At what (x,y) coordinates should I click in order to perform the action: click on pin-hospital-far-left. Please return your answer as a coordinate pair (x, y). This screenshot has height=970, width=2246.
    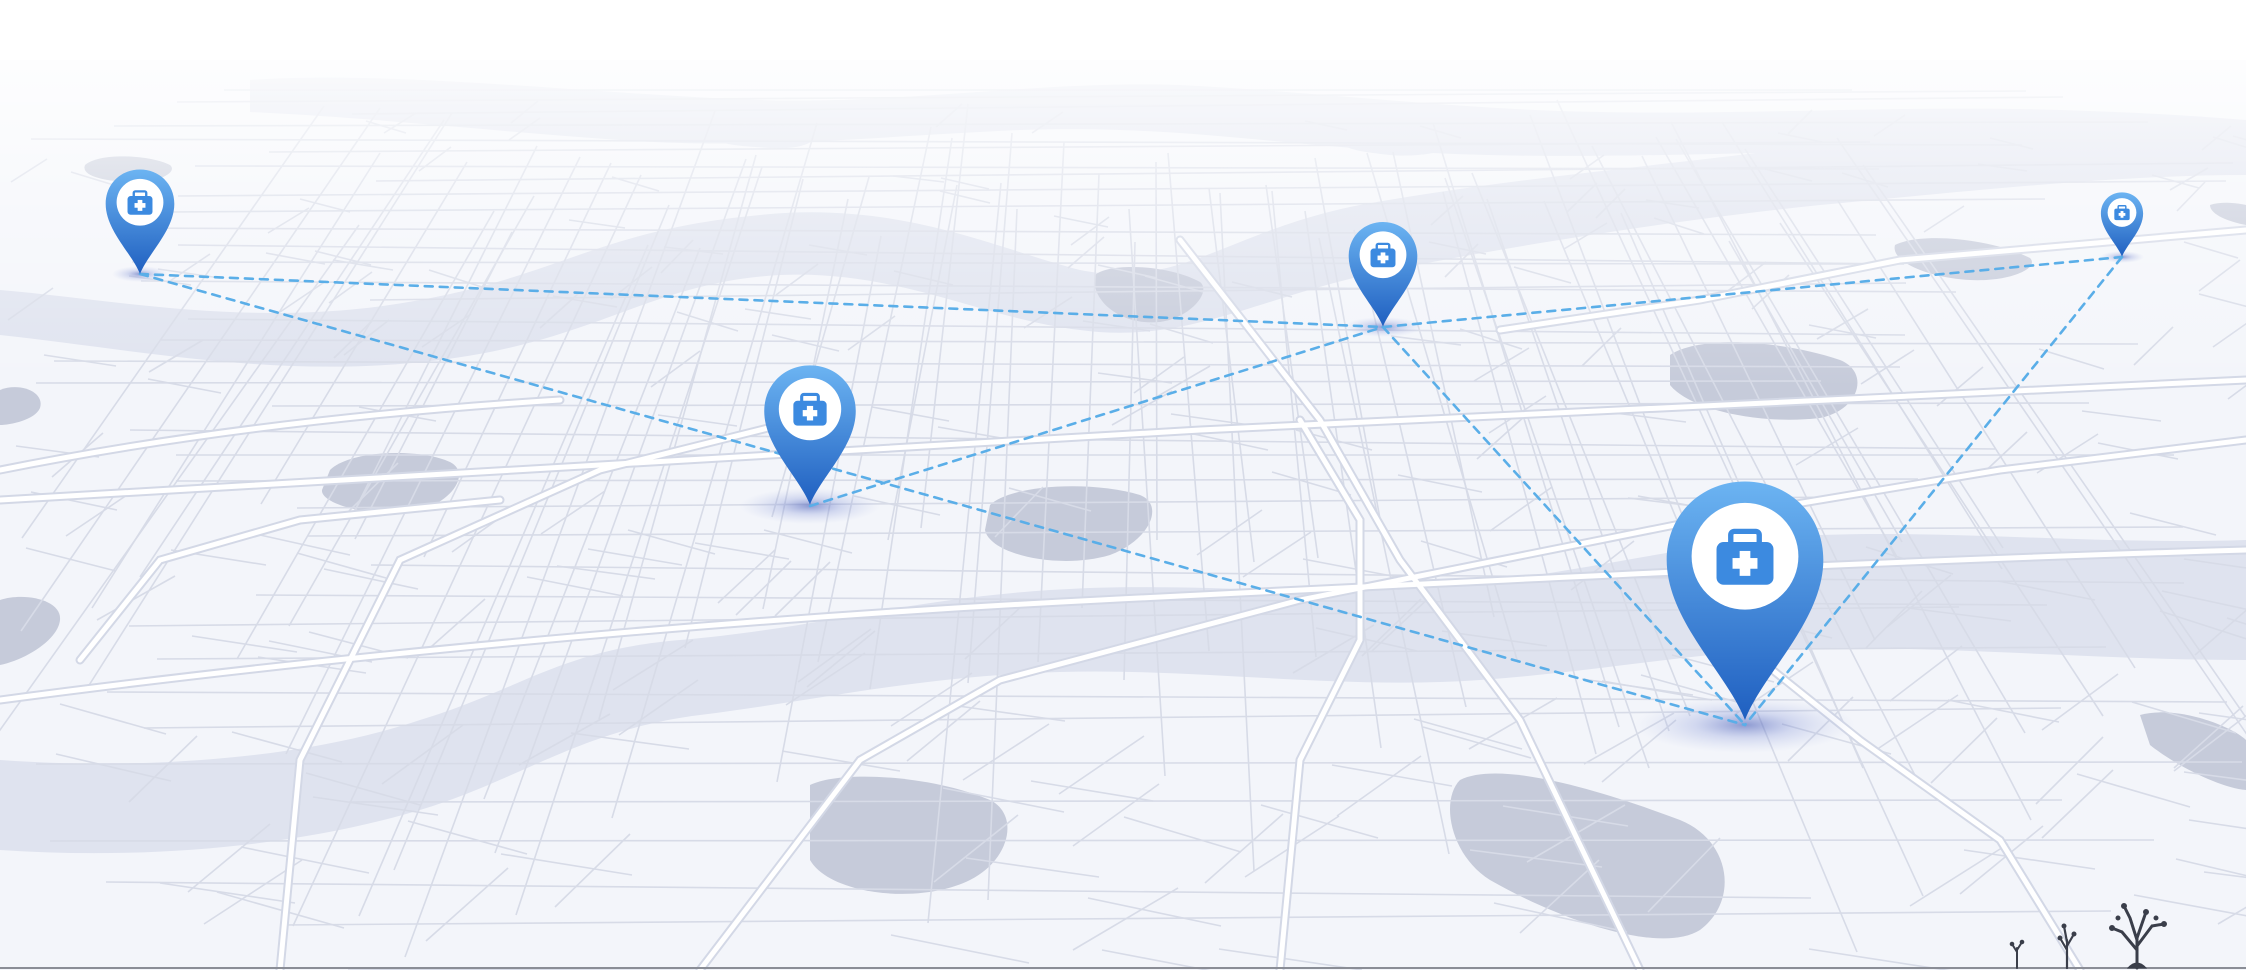
    Looking at the image, I should click on (140, 221).